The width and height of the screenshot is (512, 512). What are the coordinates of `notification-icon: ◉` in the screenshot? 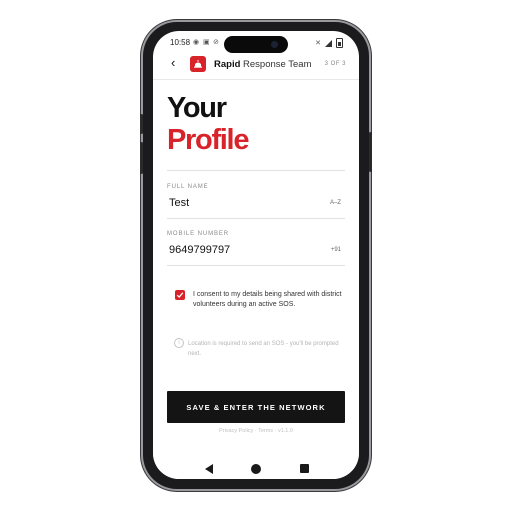 It's located at (196, 42).